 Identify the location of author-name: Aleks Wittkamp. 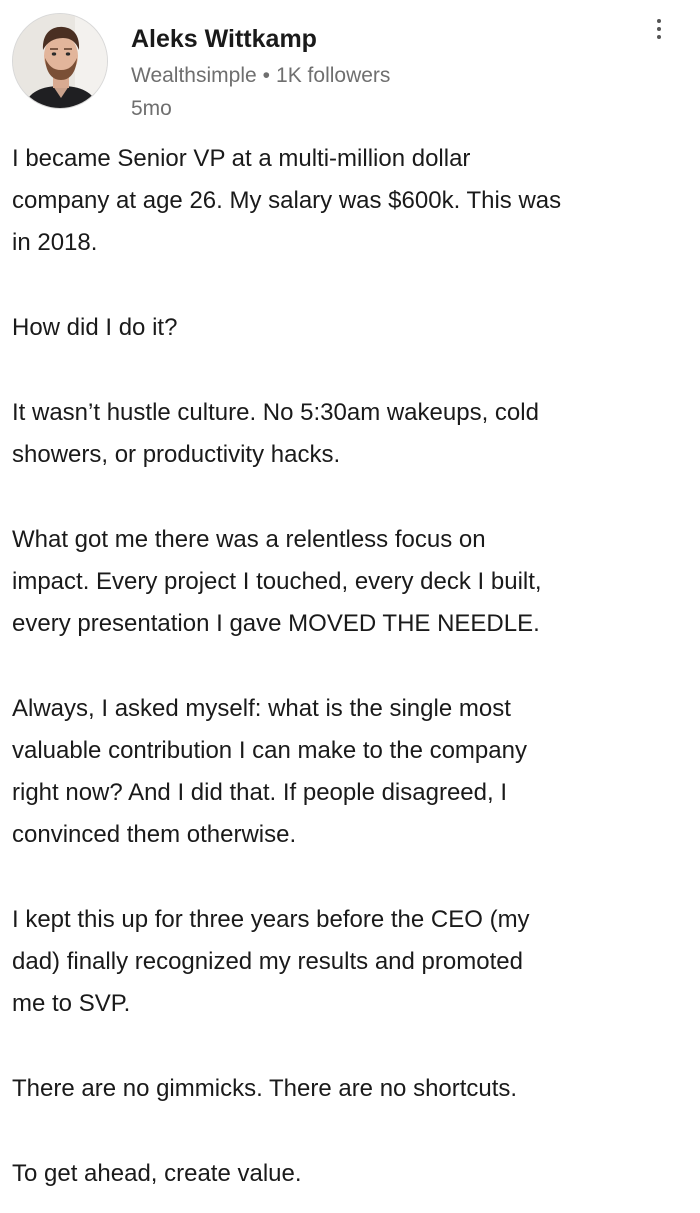
(224, 39).